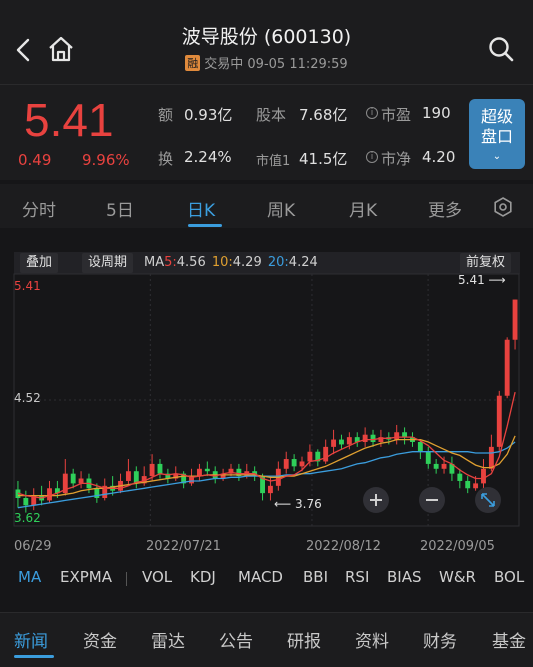 This screenshot has height=667, width=533. What do you see at coordinates (271, 115) in the screenshot?
I see `capital-label: 股本` at bounding box center [271, 115].